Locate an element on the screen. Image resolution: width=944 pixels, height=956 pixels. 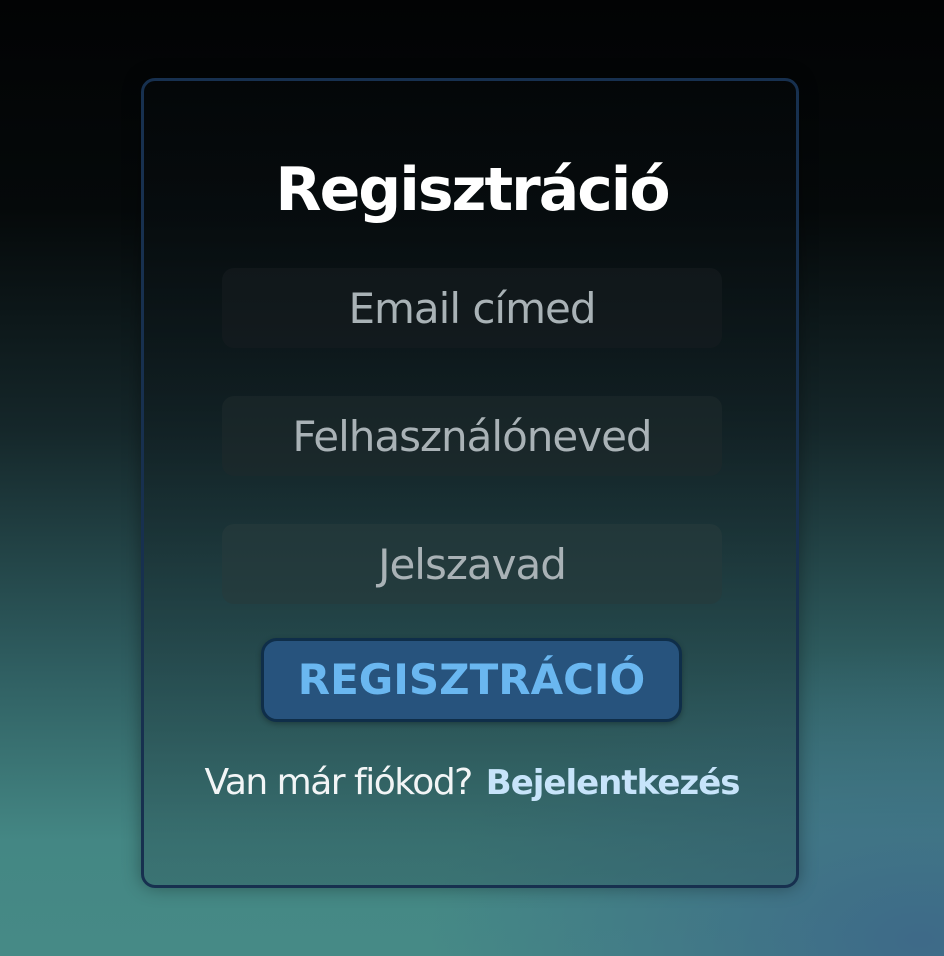
page-title: Regisztráció is located at coordinates (472, 190).